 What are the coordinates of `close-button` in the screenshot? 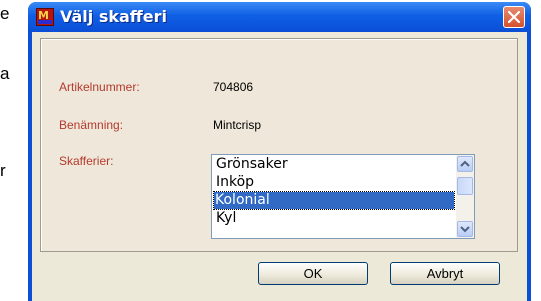 It's located at (514, 17).